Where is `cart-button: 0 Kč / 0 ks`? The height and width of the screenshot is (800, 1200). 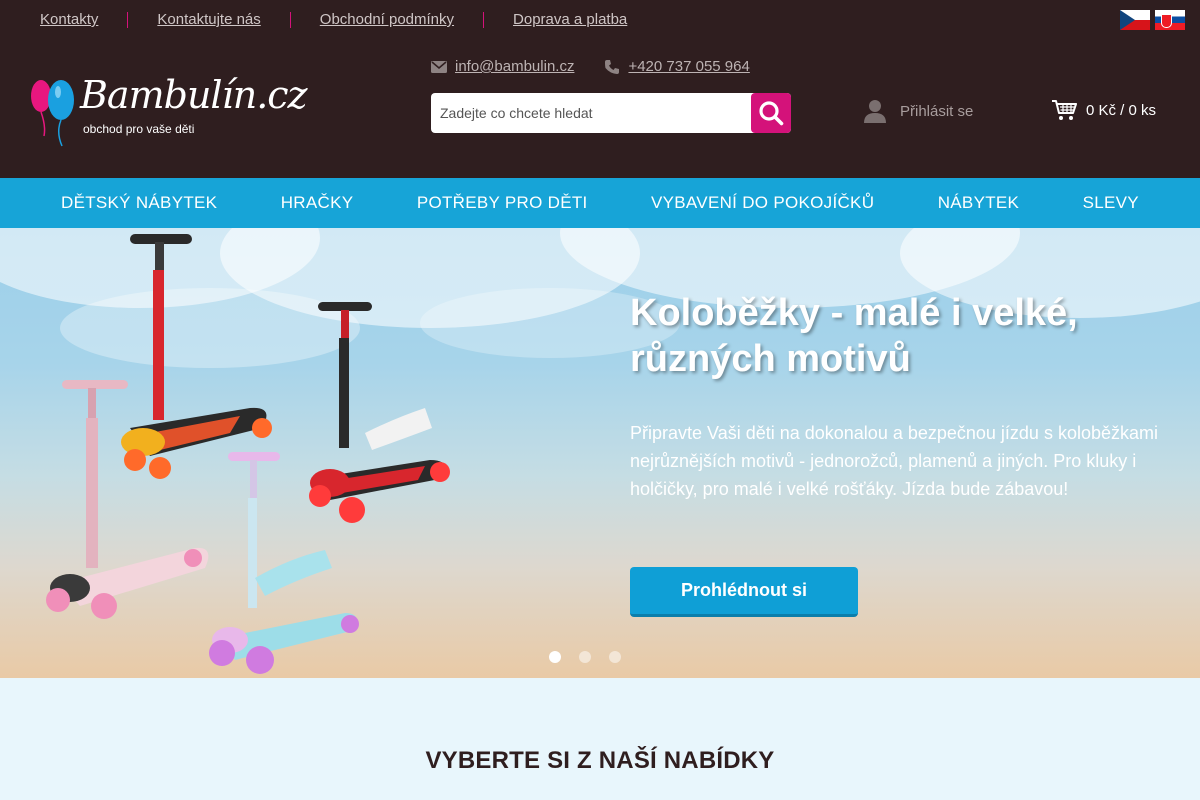 cart-button: 0 Kč / 0 ks is located at coordinates (1104, 110).